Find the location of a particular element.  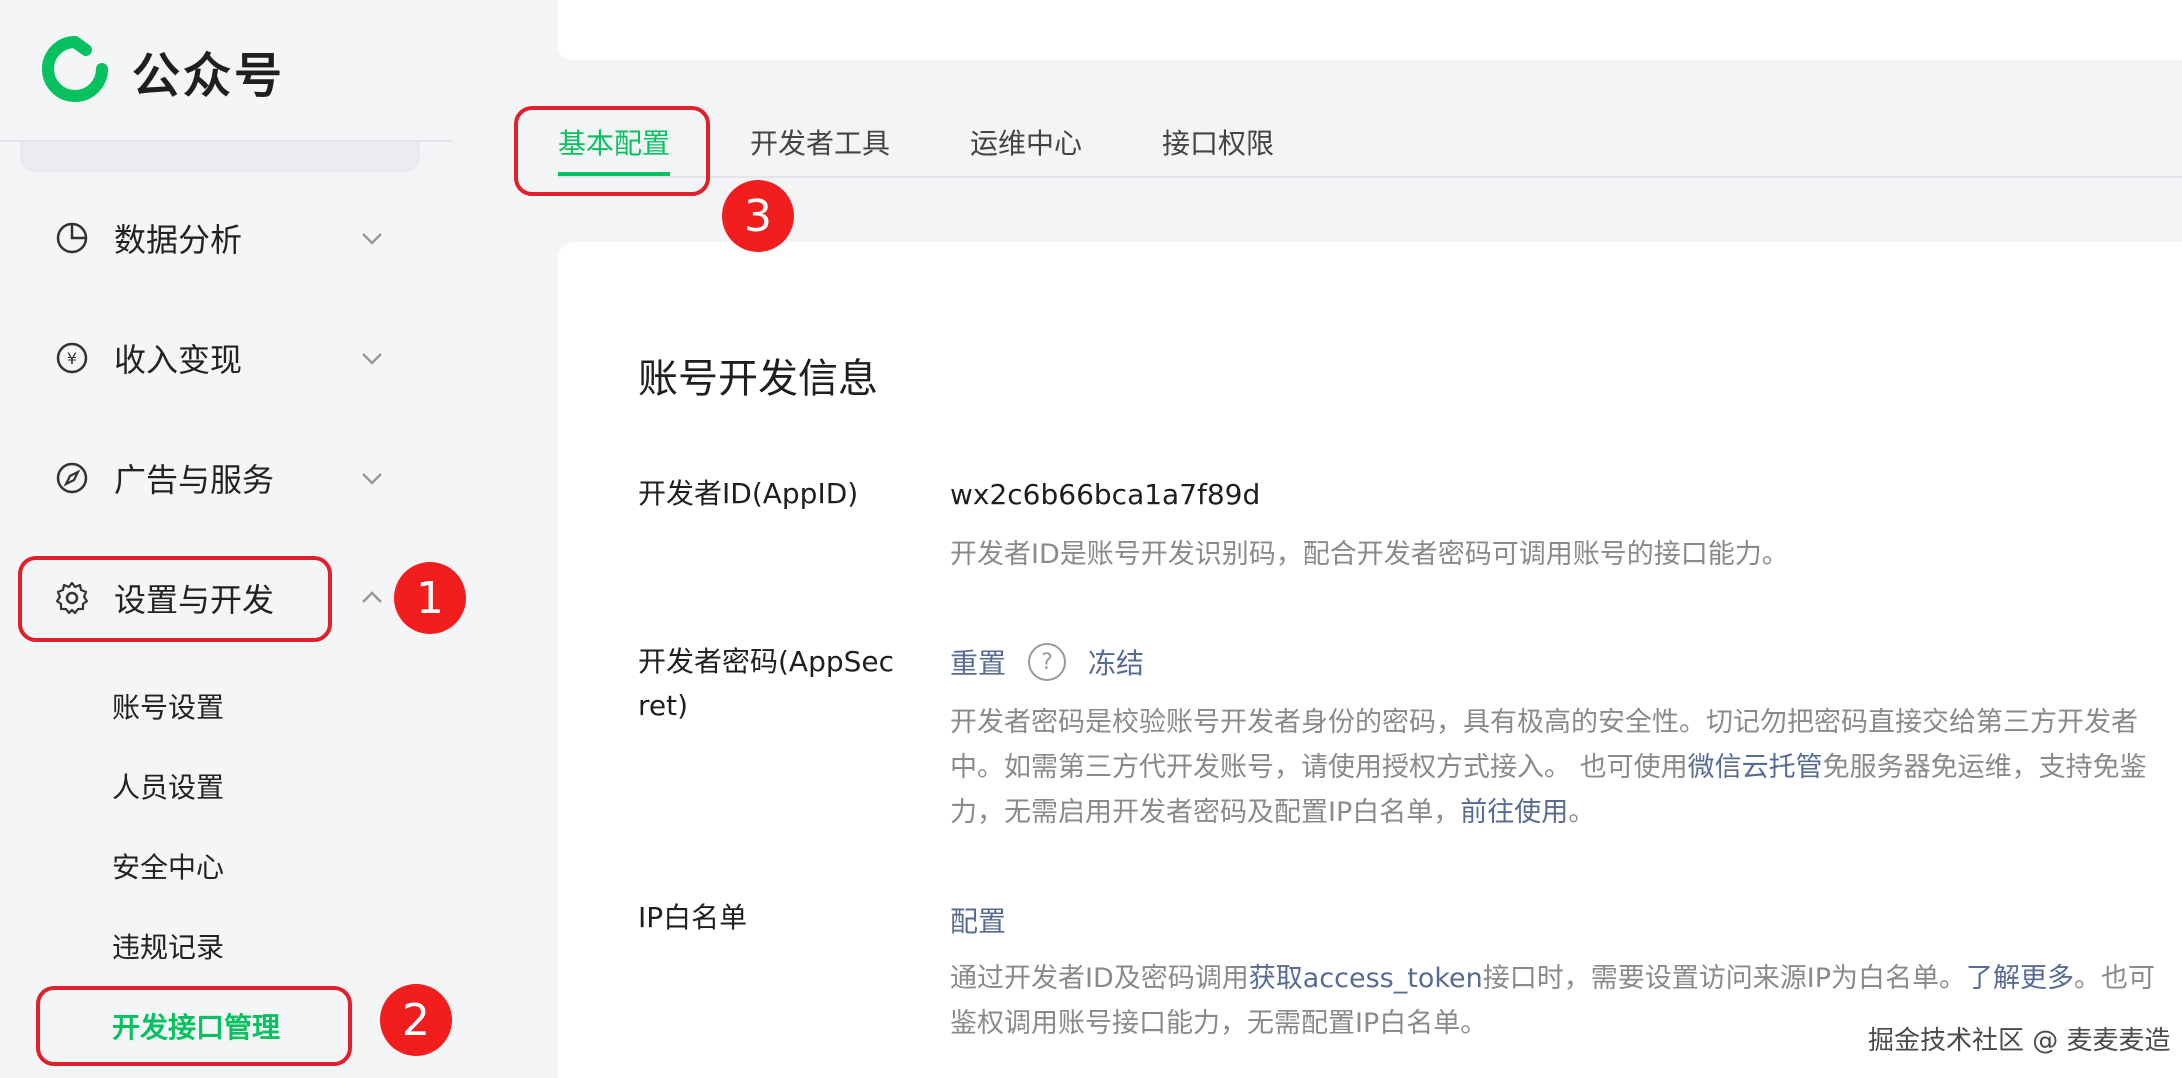

help-icon: ? is located at coordinates (1047, 662).